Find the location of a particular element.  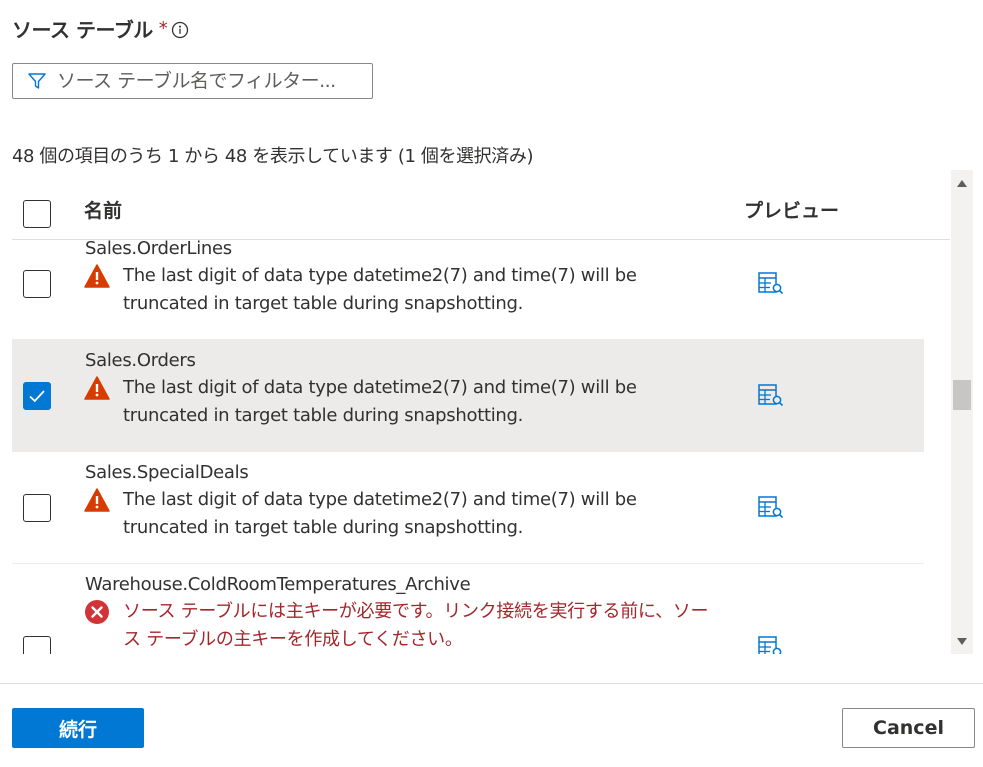

scroll-thumb is located at coordinates (962, 395).